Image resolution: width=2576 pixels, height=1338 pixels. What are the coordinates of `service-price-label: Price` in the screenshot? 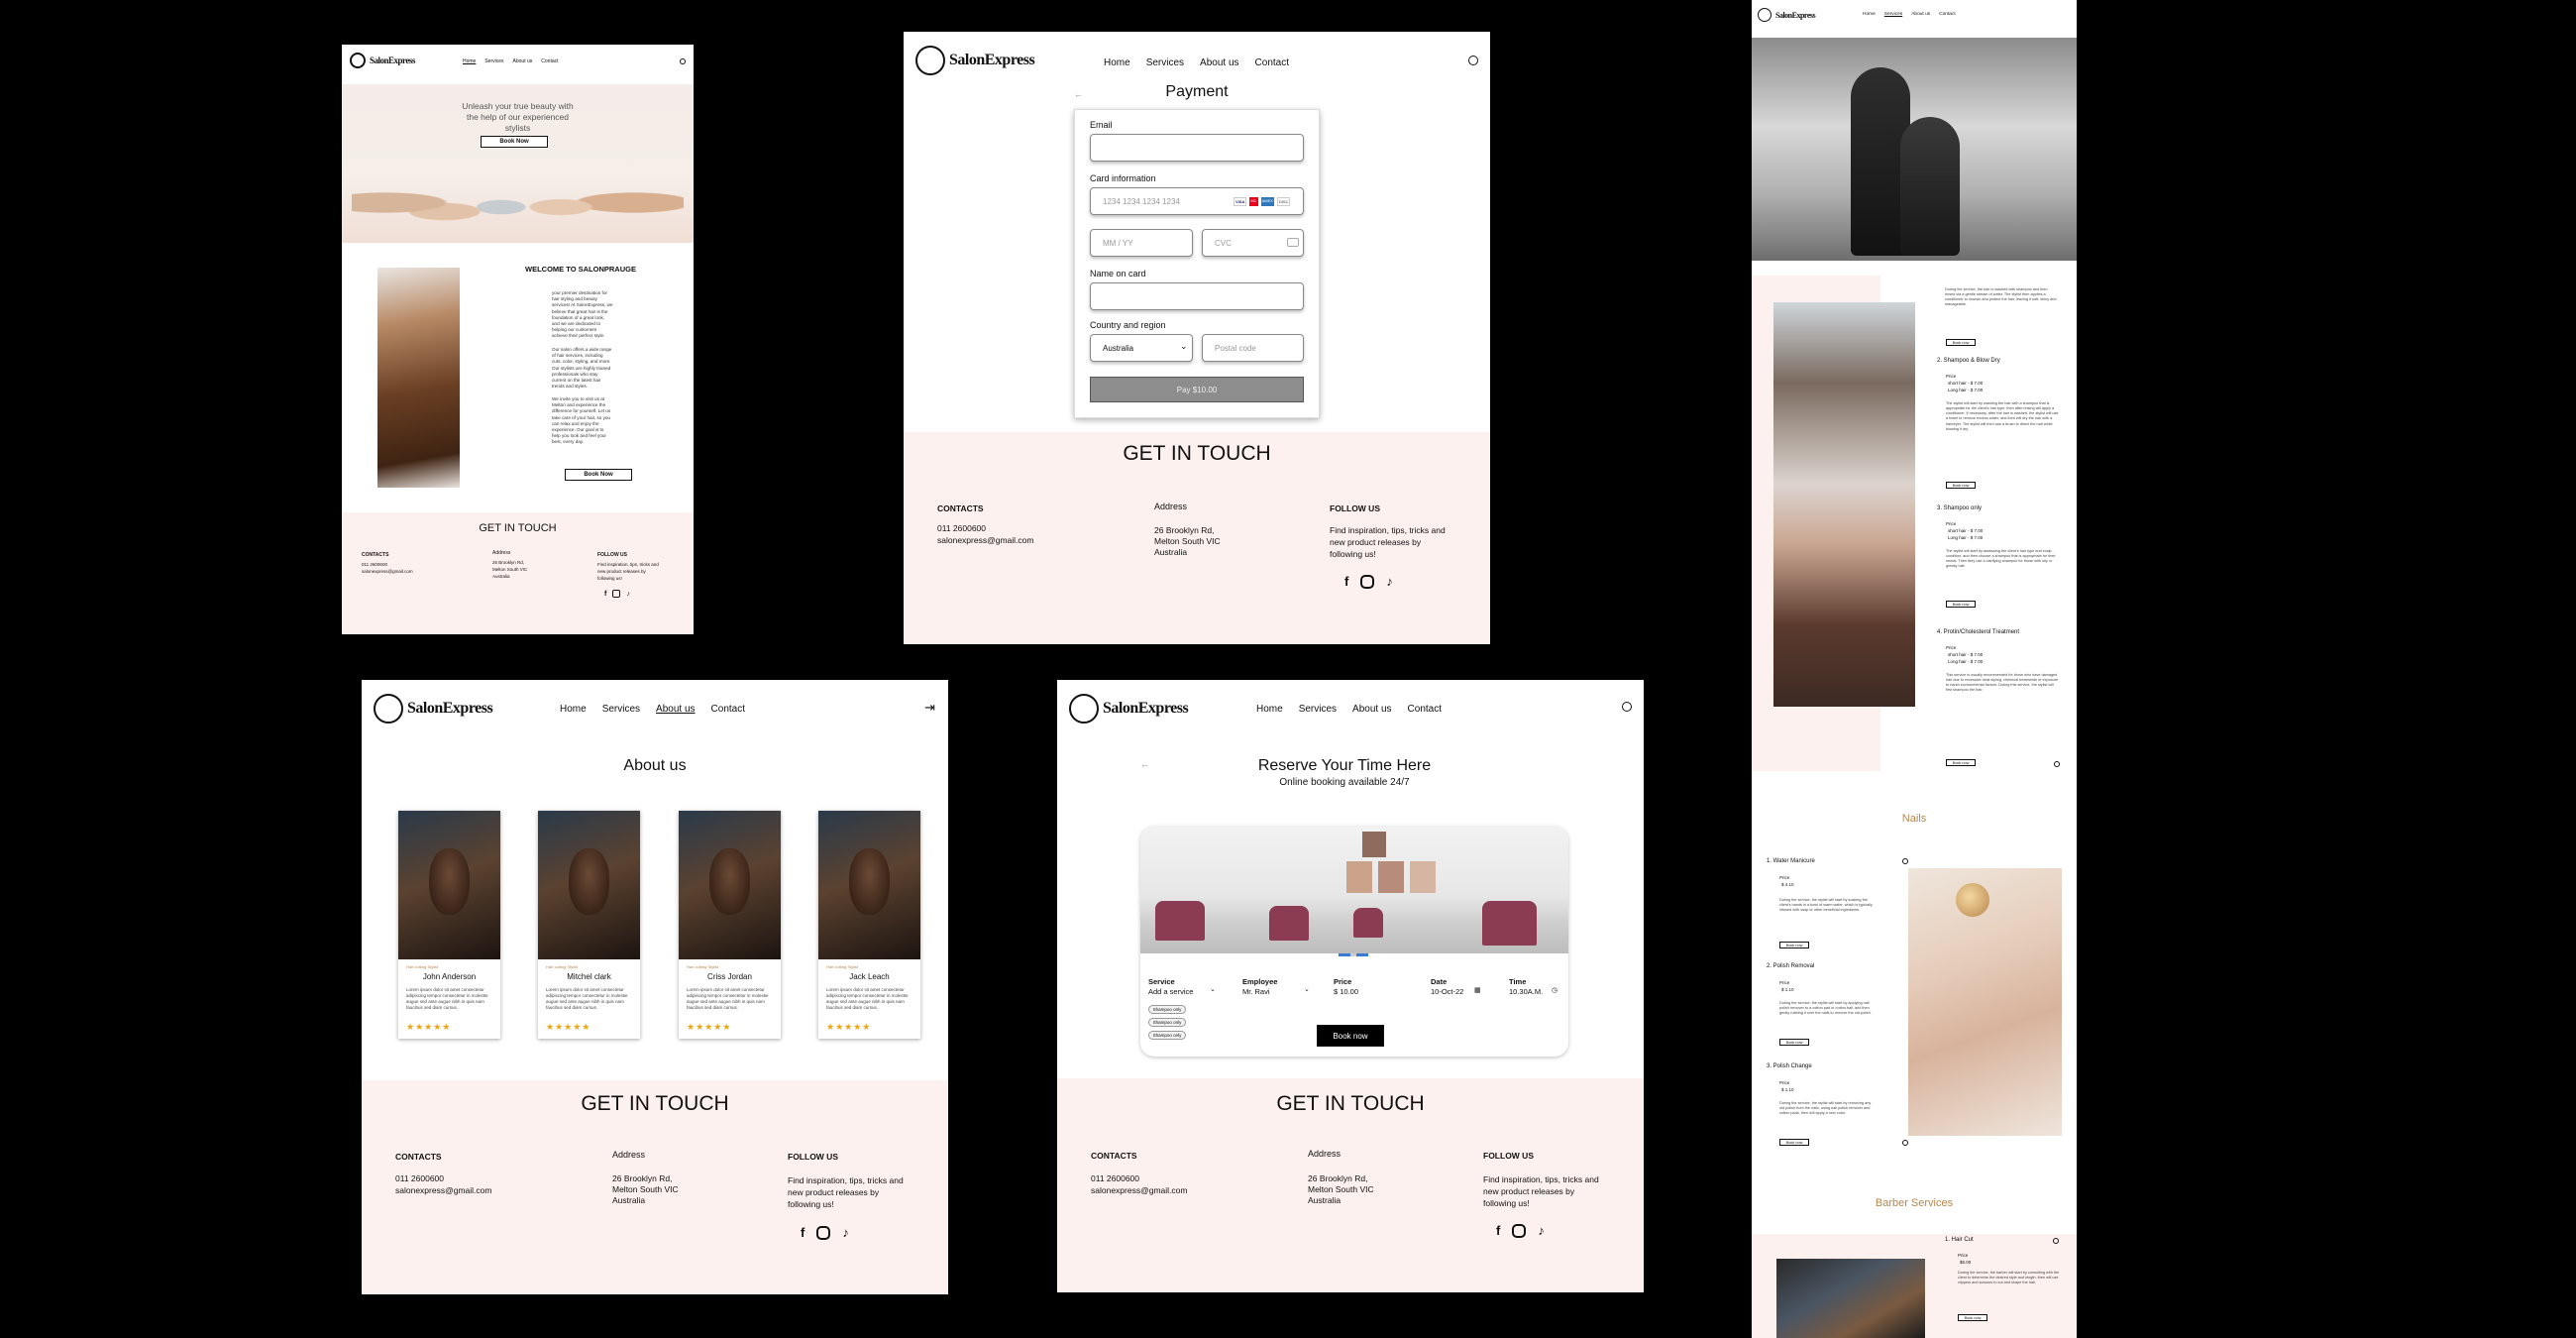 It's located at (1952, 524).